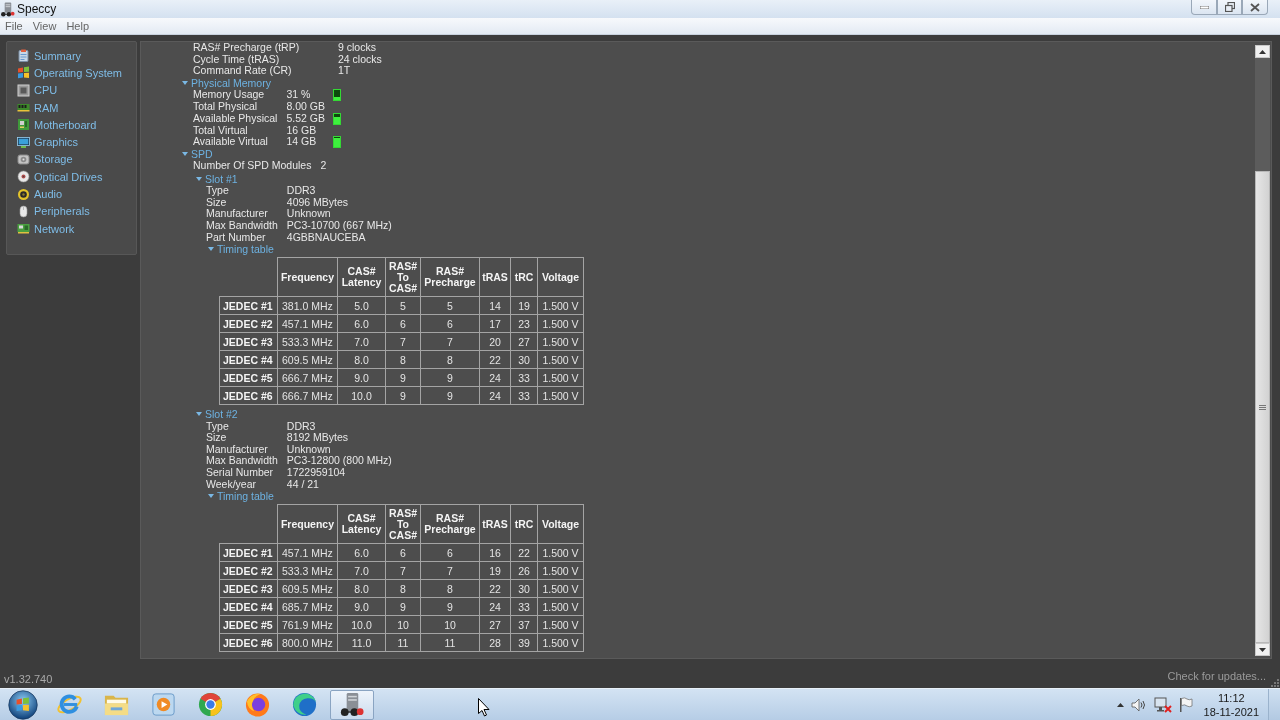 The width and height of the screenshot is (1280, 720). I want to click on scroll-thumb, so click(1262, 407).